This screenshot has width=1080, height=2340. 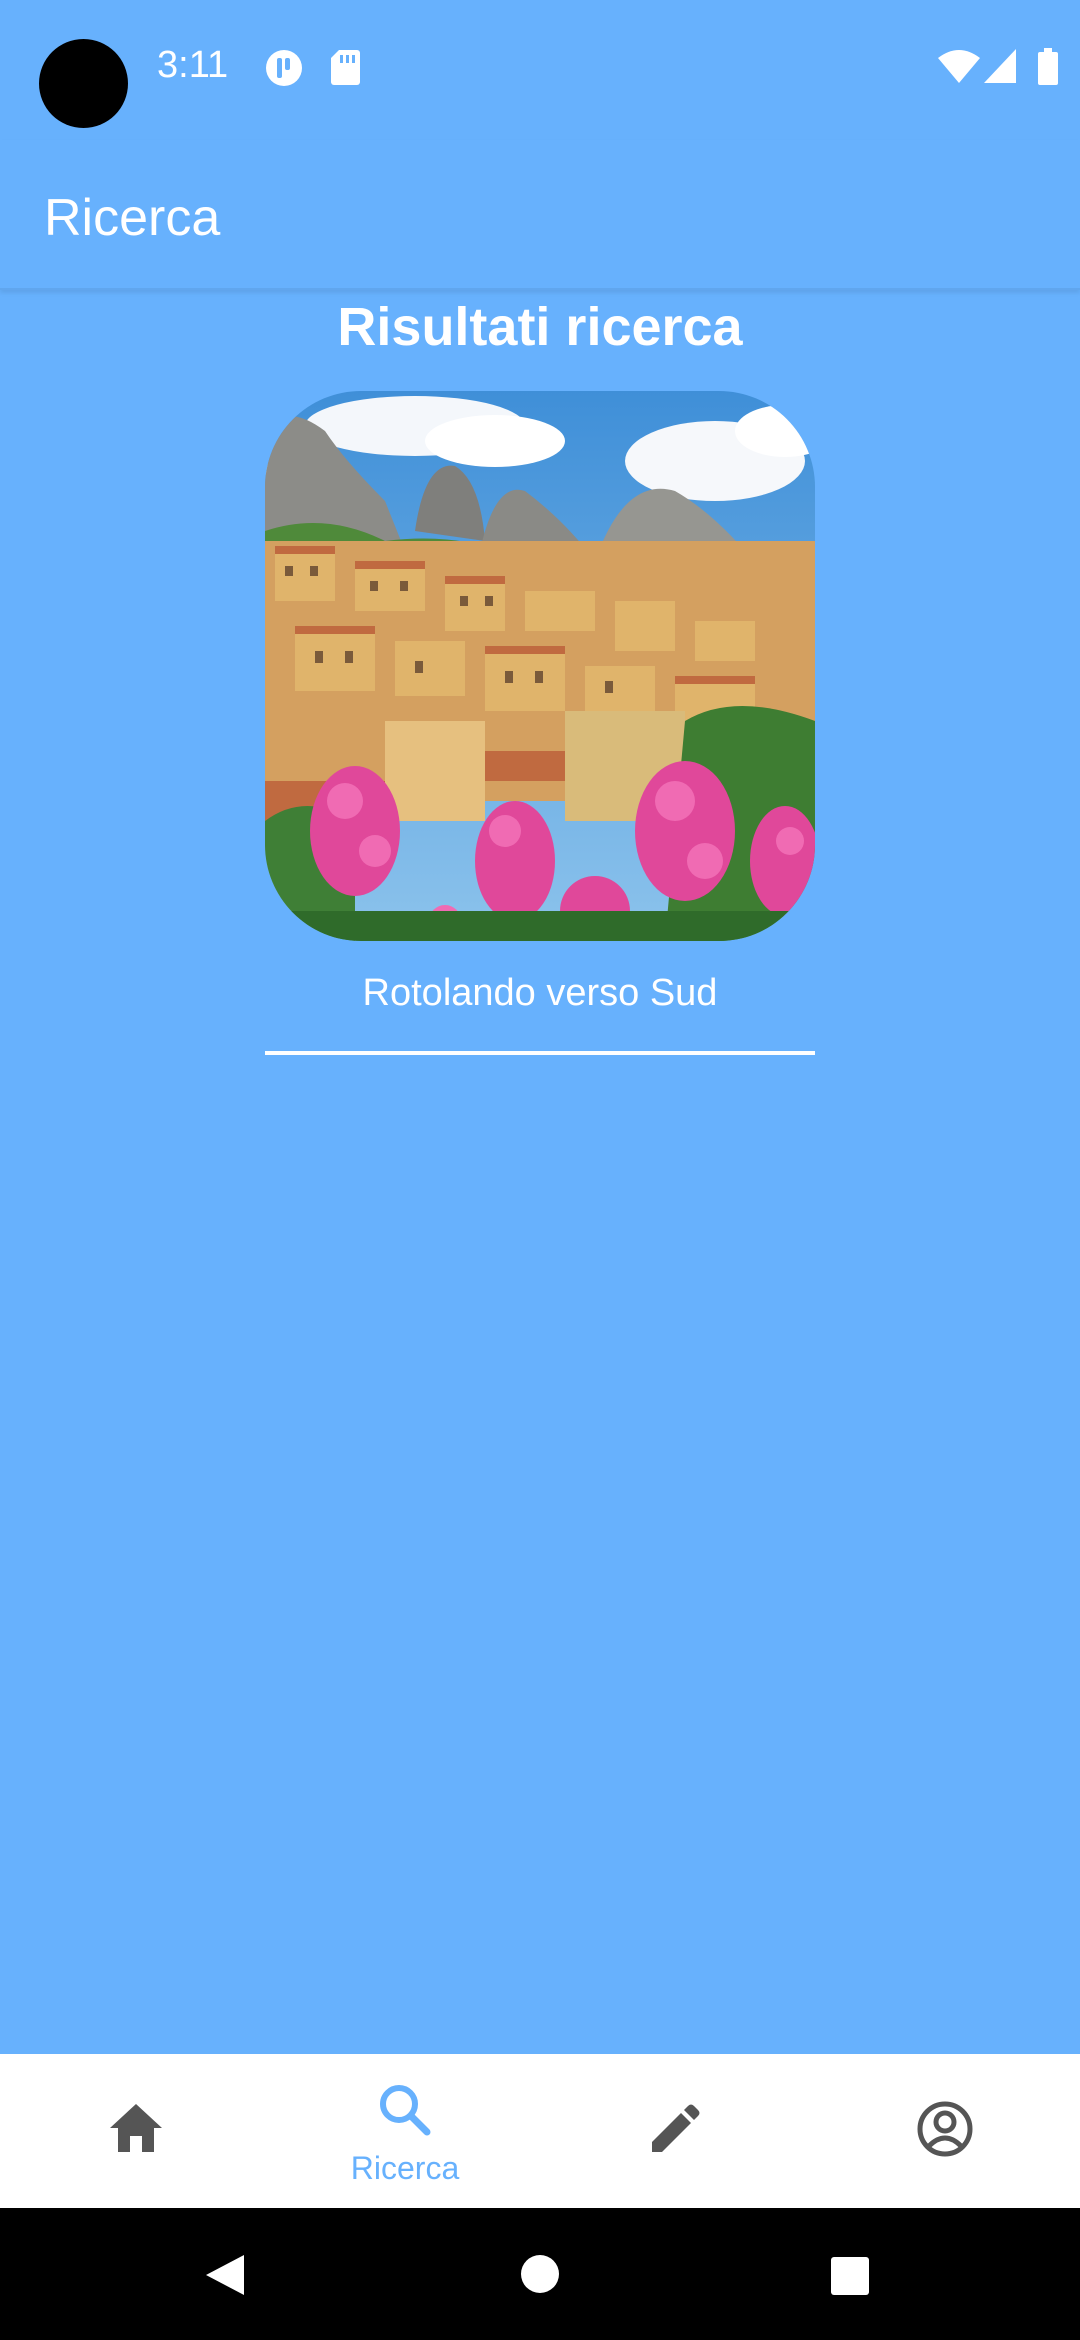 What do you see at coordinates (136, 2128) in the screenshot?
I see `home-icon` at bounding box center [136, 2128].